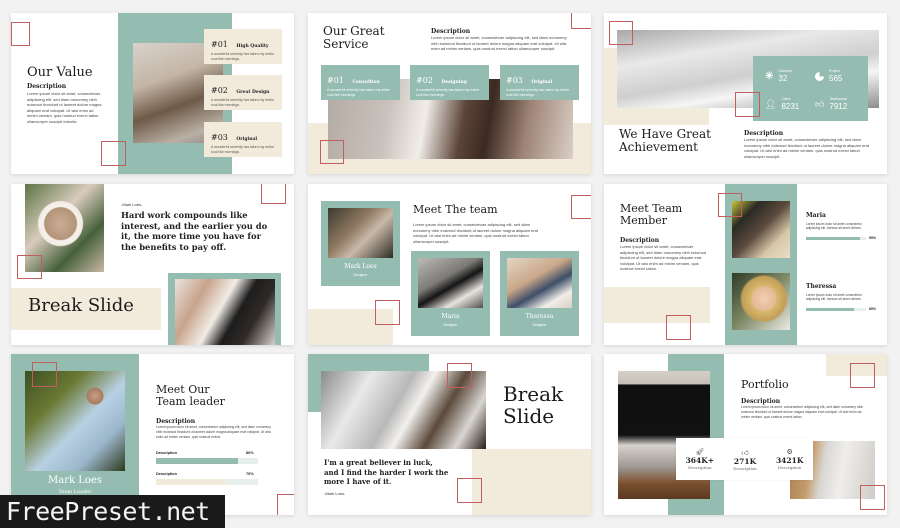 Image resolution: width=900 pixels, height=528 pixels. I want to click on photo-reading-book, so click(225, 312).